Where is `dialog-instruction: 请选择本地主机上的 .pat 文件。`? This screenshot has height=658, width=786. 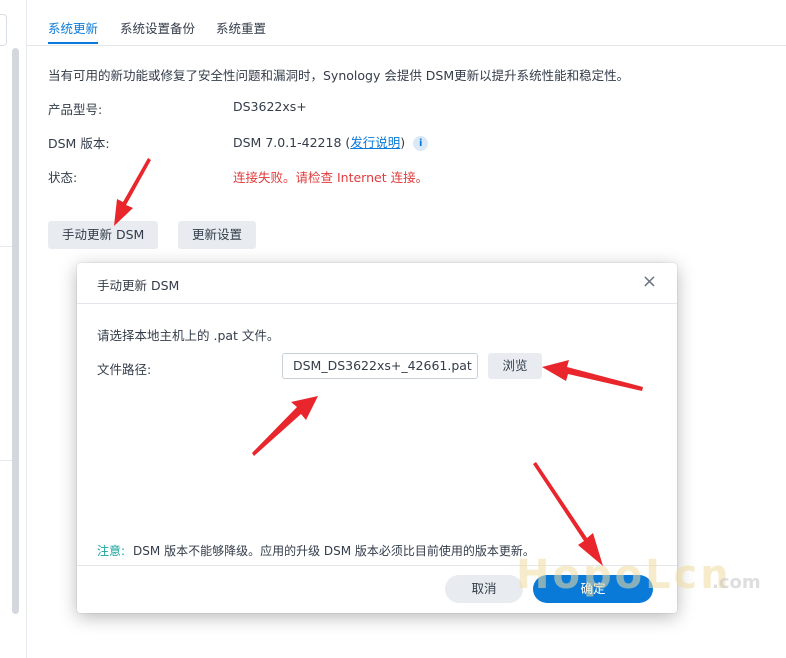 dialog-instruction: 请选择本地主机上的 .pat 文件。 is located at coordinates (188, 335).